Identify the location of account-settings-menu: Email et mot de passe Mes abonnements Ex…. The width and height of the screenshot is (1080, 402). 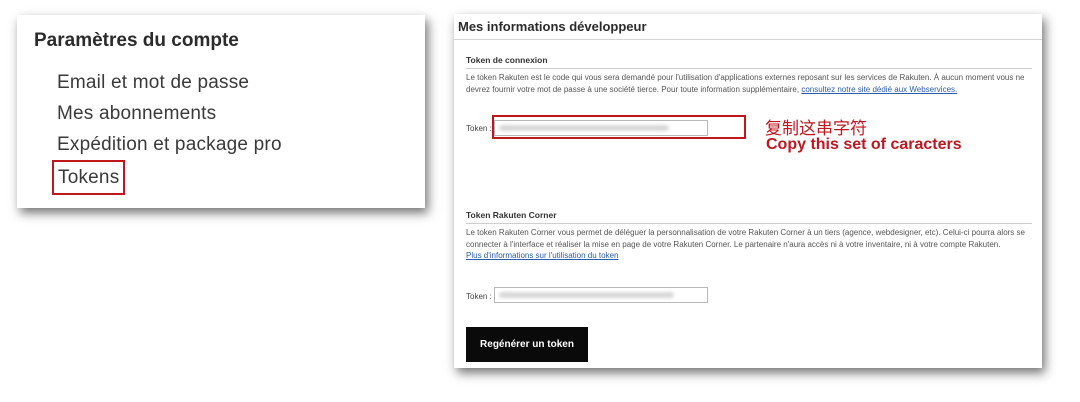
(167, 131).